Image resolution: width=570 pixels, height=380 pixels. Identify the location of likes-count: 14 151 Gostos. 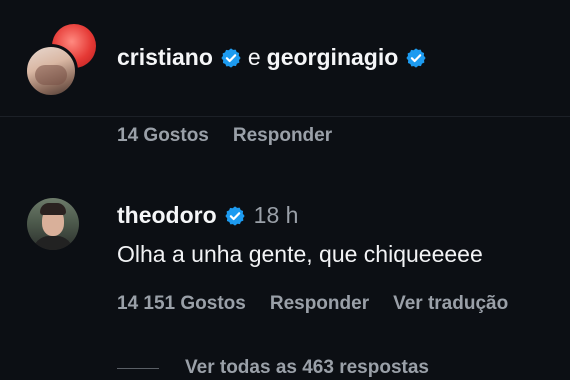
(181, 304).